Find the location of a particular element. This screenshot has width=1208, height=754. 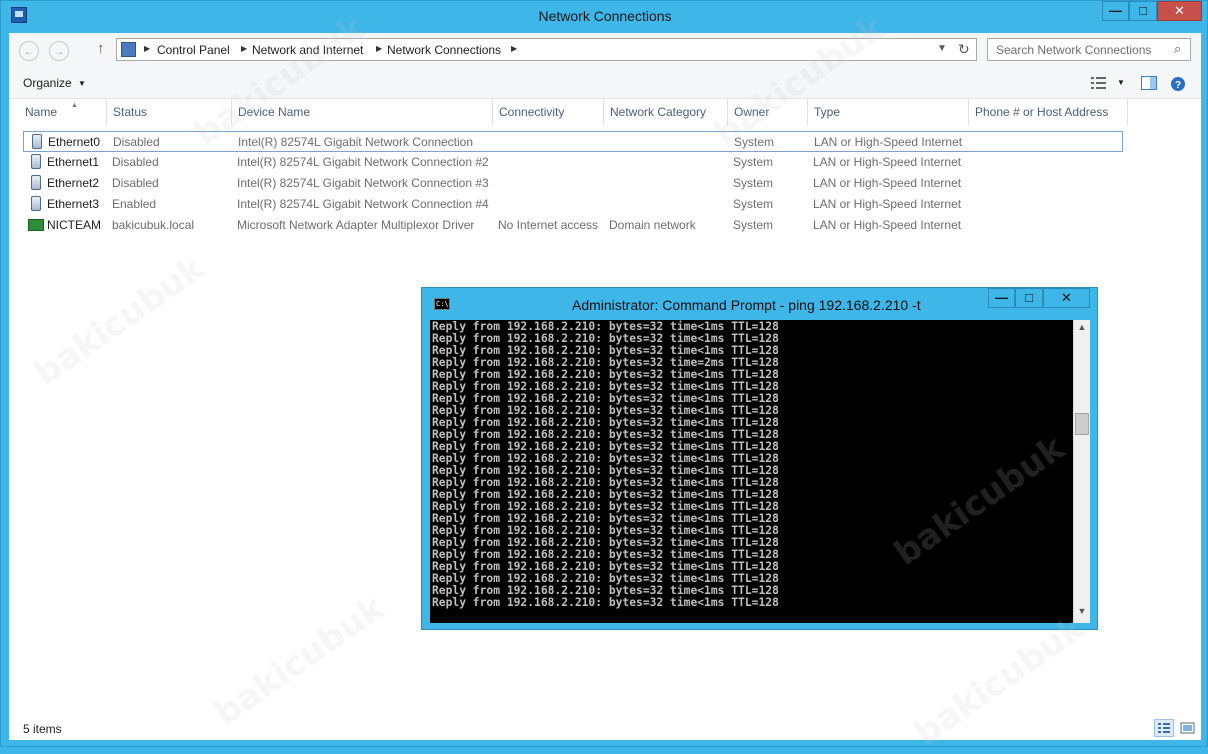

search-icon: ⌕ is located at coordinates (1177, 49).